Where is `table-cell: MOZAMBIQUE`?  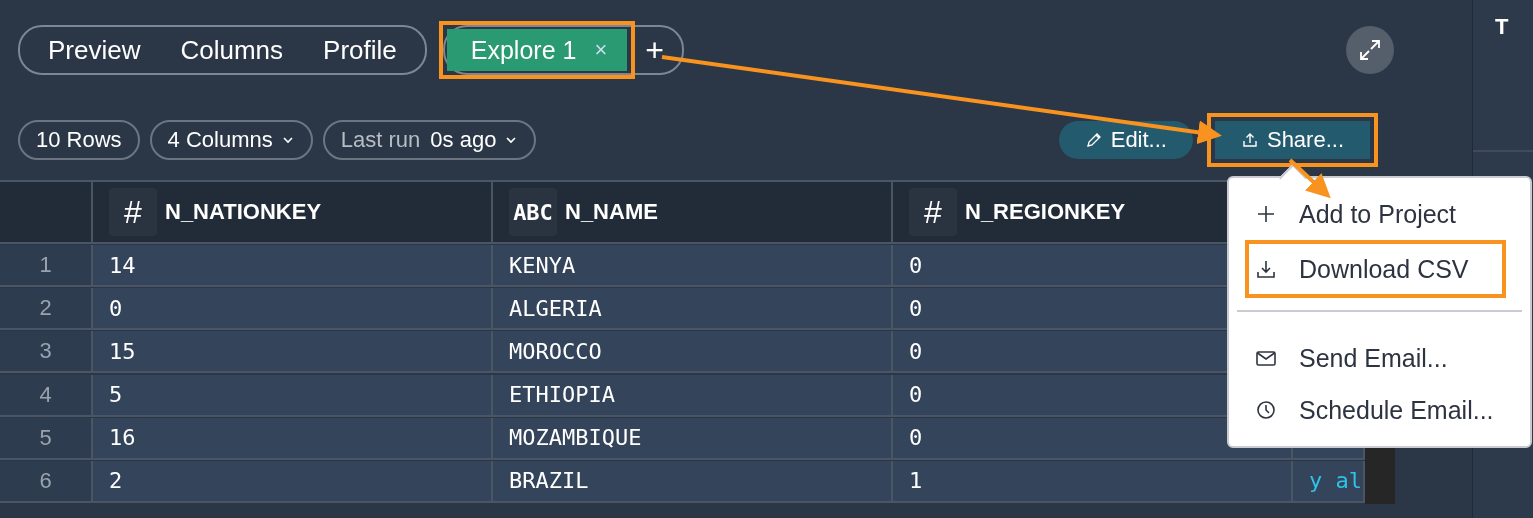
table-cell: MOZAMBIQUE is located at coordinates (693, 438).